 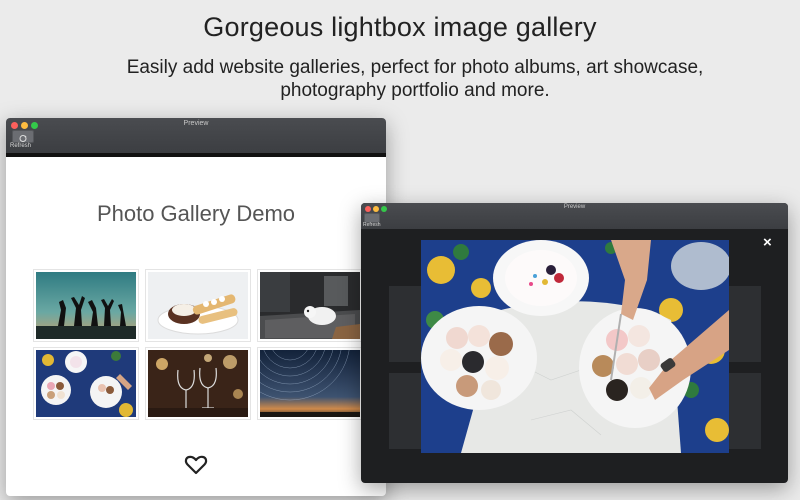 What do you see at coordinates (310, 305) in the screenshot?
I see `gallery-thumbnail-dog` at bounding box center [310, 305].